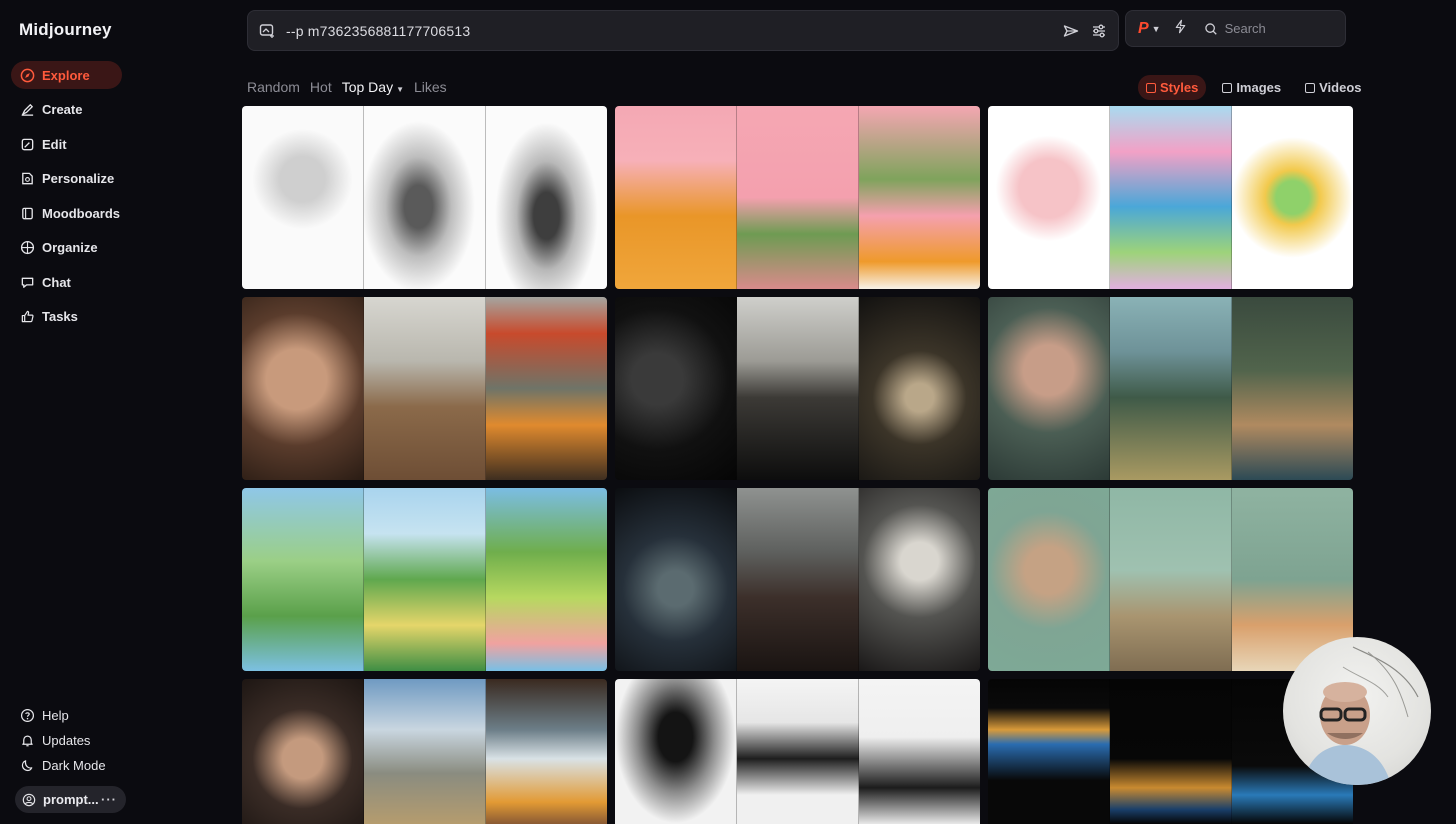 Image resolution: width=1456 pixels, height=824 pixels. I want to click on search-icon, so click(1211, 29).